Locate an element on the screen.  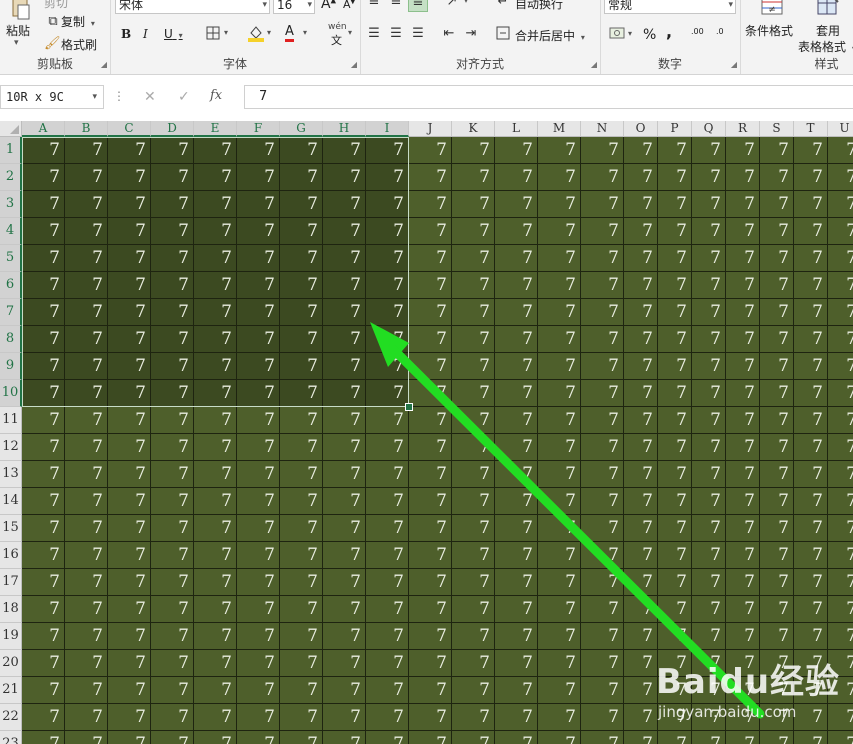
cell-o3: 7 is located at coordinates (641, 204).